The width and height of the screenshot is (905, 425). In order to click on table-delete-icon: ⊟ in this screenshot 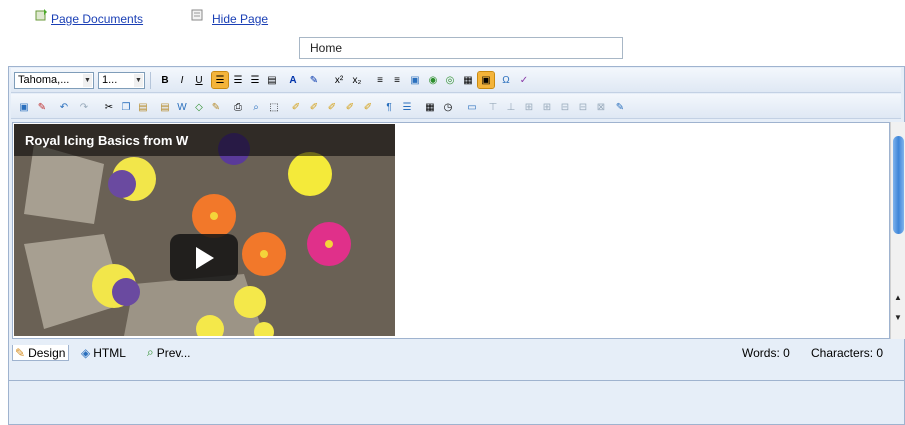, I will do `click(565, 107)`.